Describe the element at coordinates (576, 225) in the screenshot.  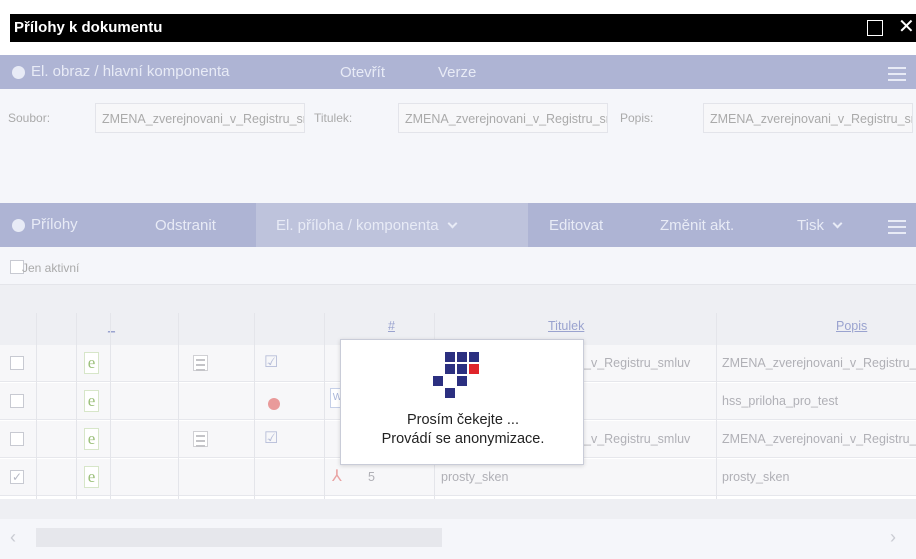
I see `edit-button: Editovat` at that location.